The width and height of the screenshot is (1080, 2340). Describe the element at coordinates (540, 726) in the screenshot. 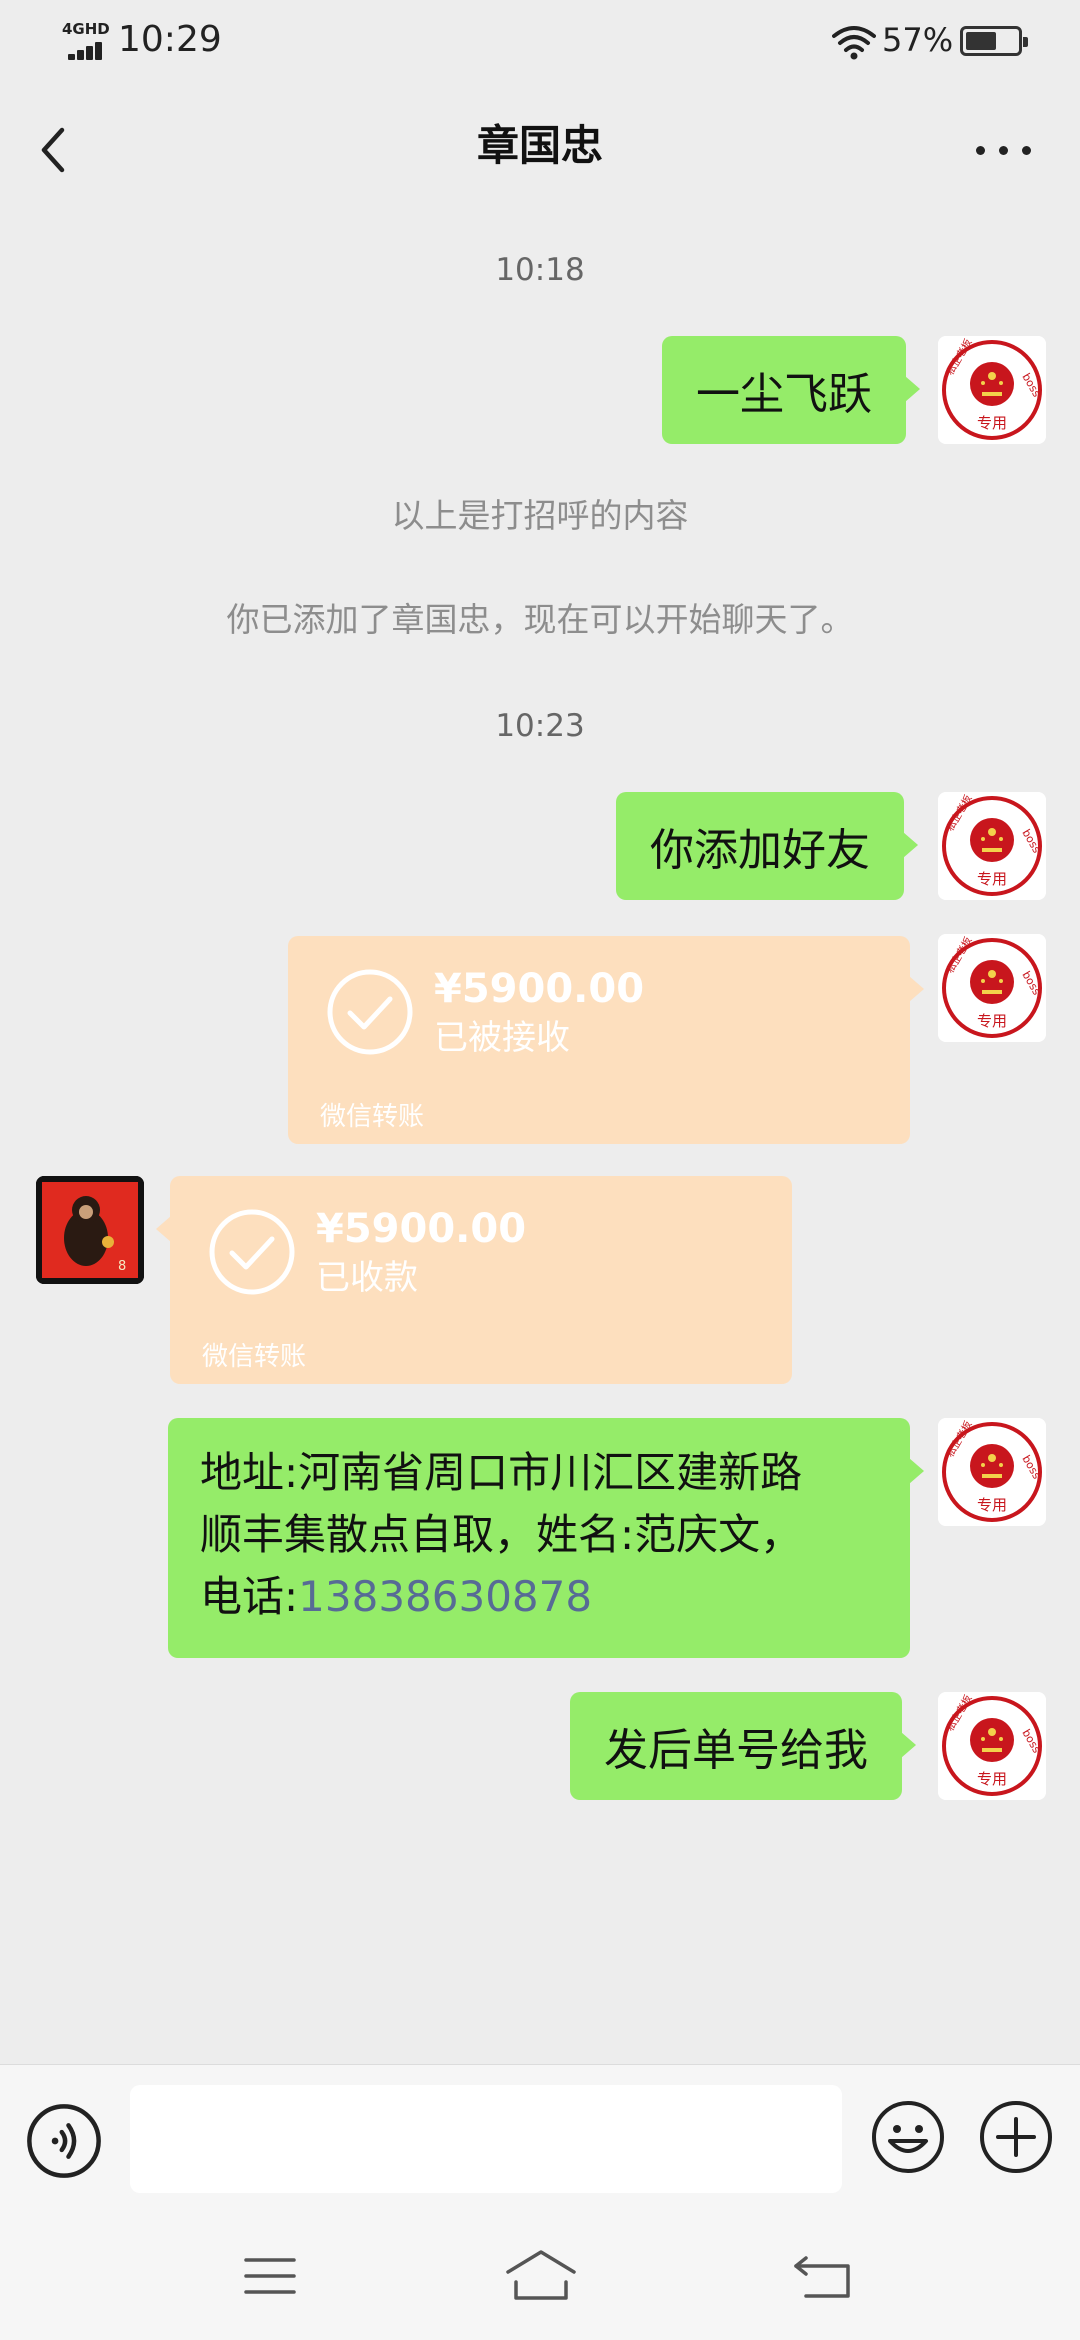

I see `timestamp: 10:23` at that location.